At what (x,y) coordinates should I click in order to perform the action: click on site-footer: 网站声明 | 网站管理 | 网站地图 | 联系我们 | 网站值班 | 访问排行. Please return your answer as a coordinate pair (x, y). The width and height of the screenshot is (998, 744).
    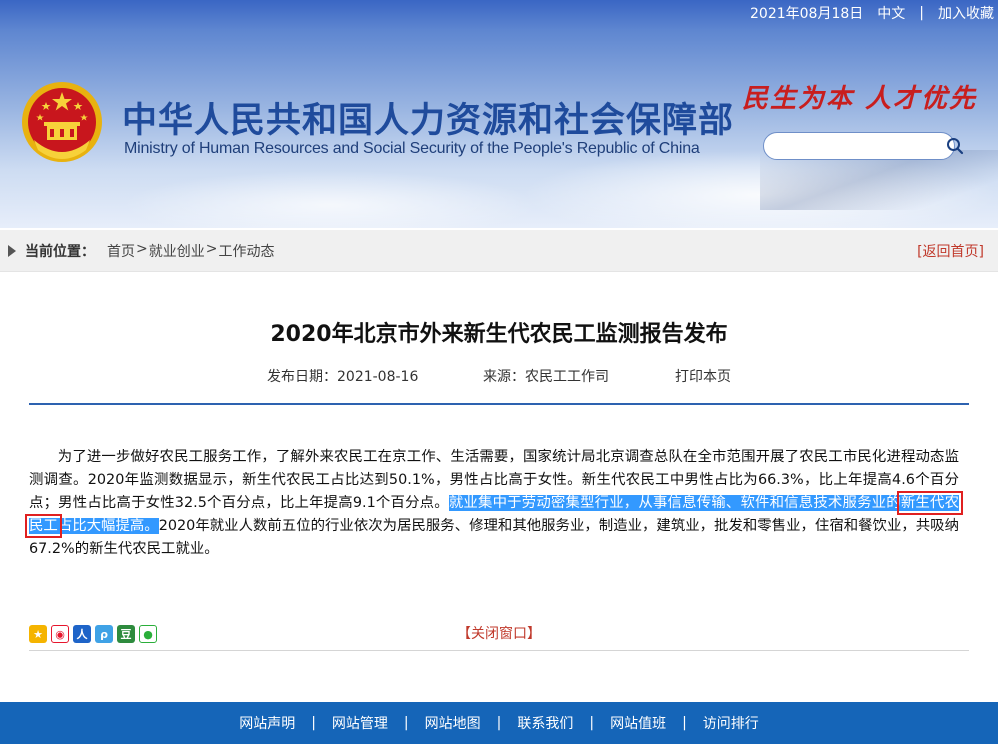
    Looking at the image, I should click on (499, 723).